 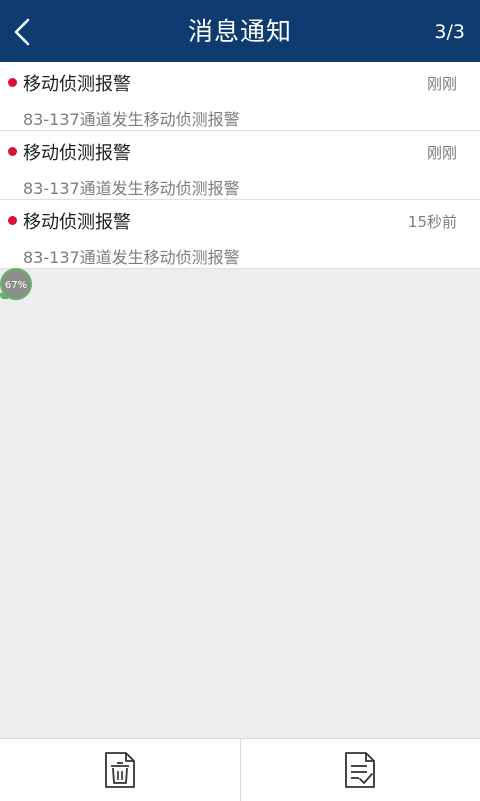 I want to click on notification-item: 移动侦测报警 15秒前 83-137通道发生移动侦测报警, so click(x=240, y=234).